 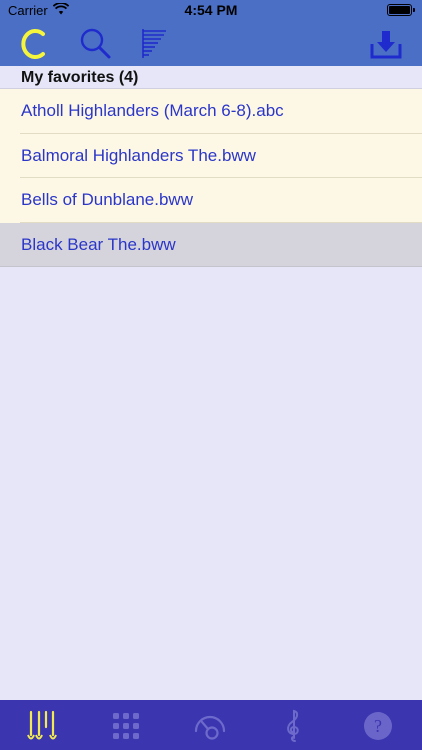 I want to click on file-name: Atholl Highlanders (March 6-8).abc, so click(x=152, y=110).